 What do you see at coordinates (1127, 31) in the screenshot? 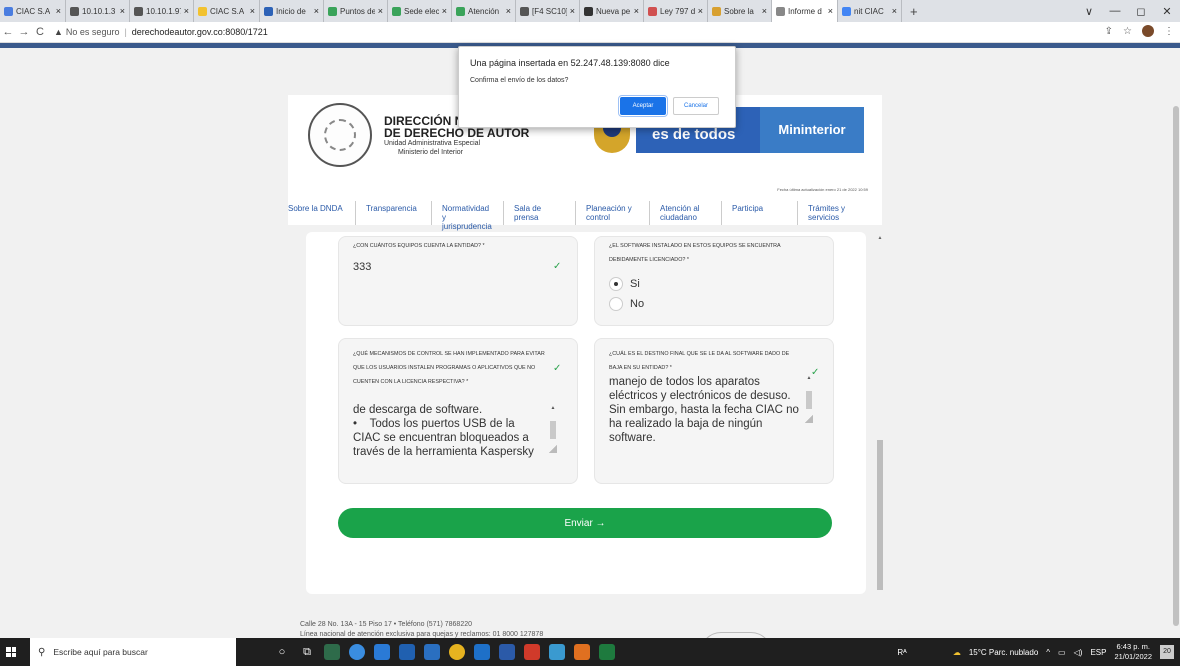
I see `bookmark-star-icon: ☆` at bounding box center [1127, 31].